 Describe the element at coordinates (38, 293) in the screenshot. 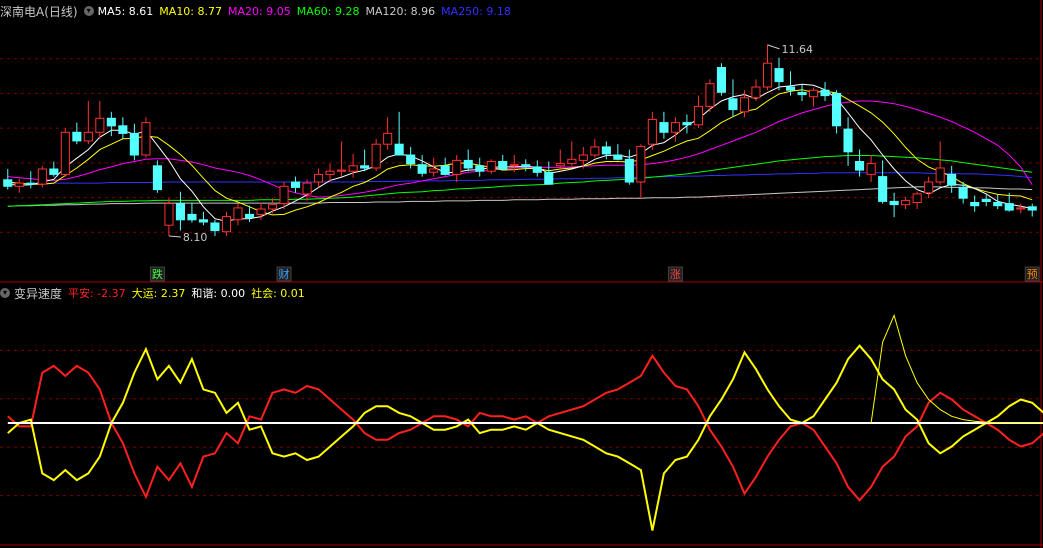

I see `indicator-name: 变异速度` at that location.